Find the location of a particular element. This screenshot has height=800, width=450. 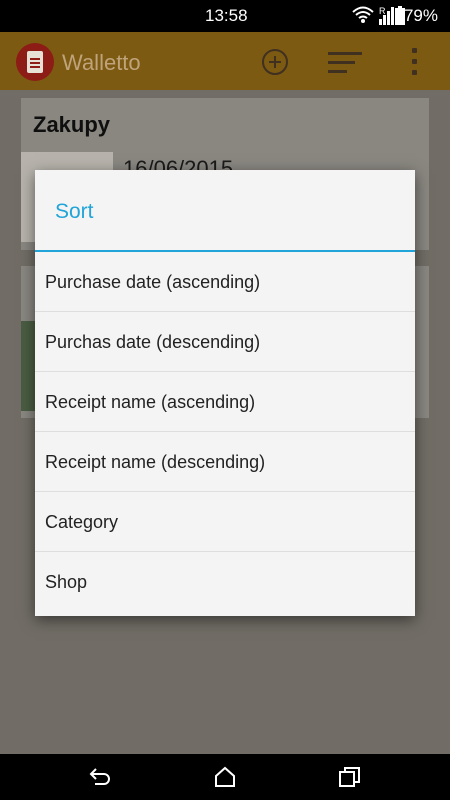

wifi-icon is located at coordinates (363, 14).